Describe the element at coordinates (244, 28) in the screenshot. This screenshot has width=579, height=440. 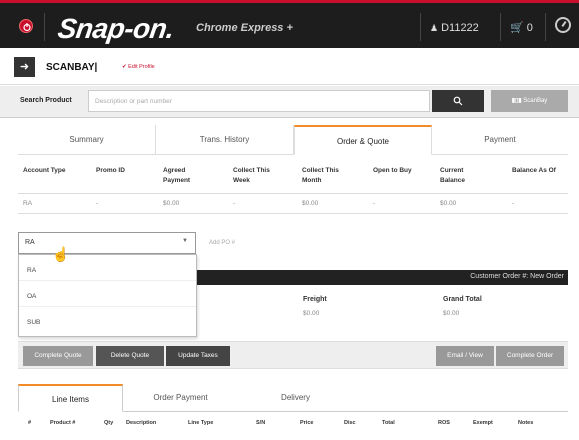
I see `app-name: Chrome Express +` at that location.